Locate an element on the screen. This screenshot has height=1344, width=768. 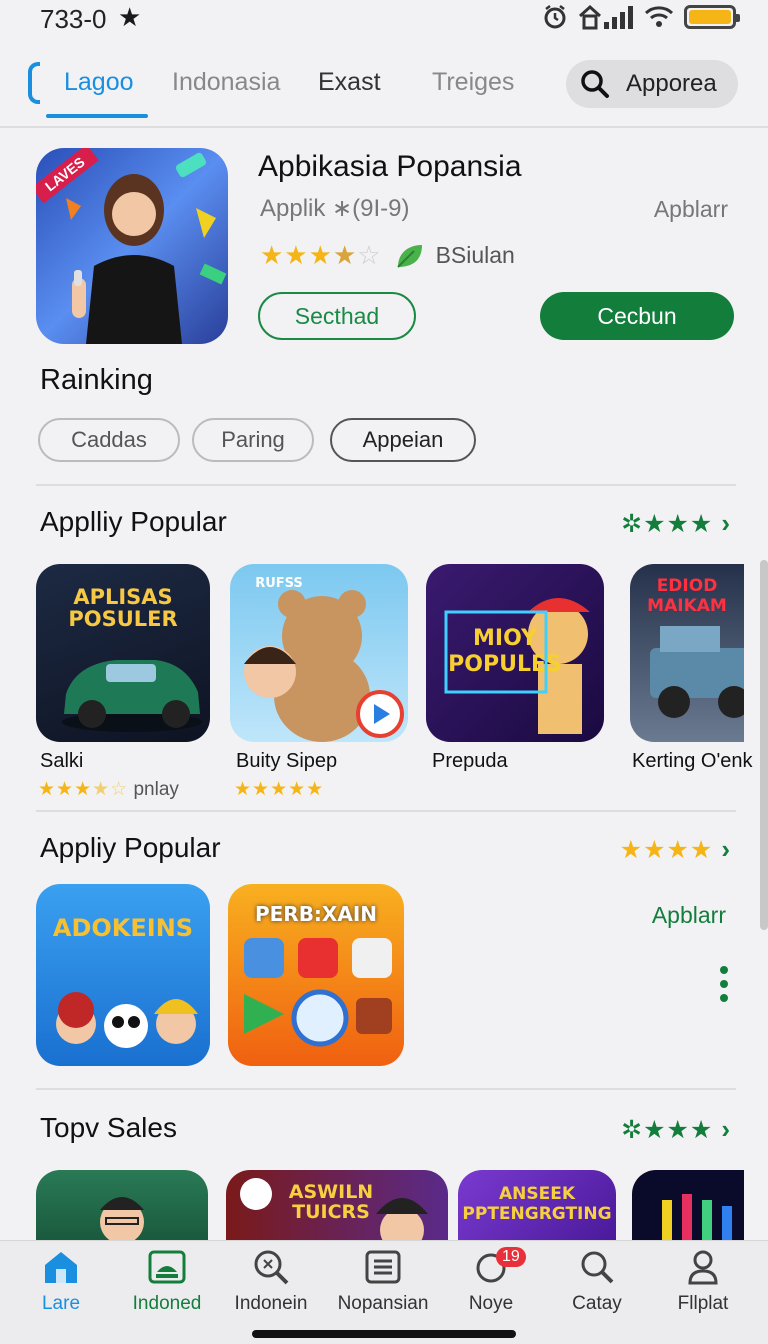
nav-nopansian: Nopansian is located at coordinates (383, 1281).